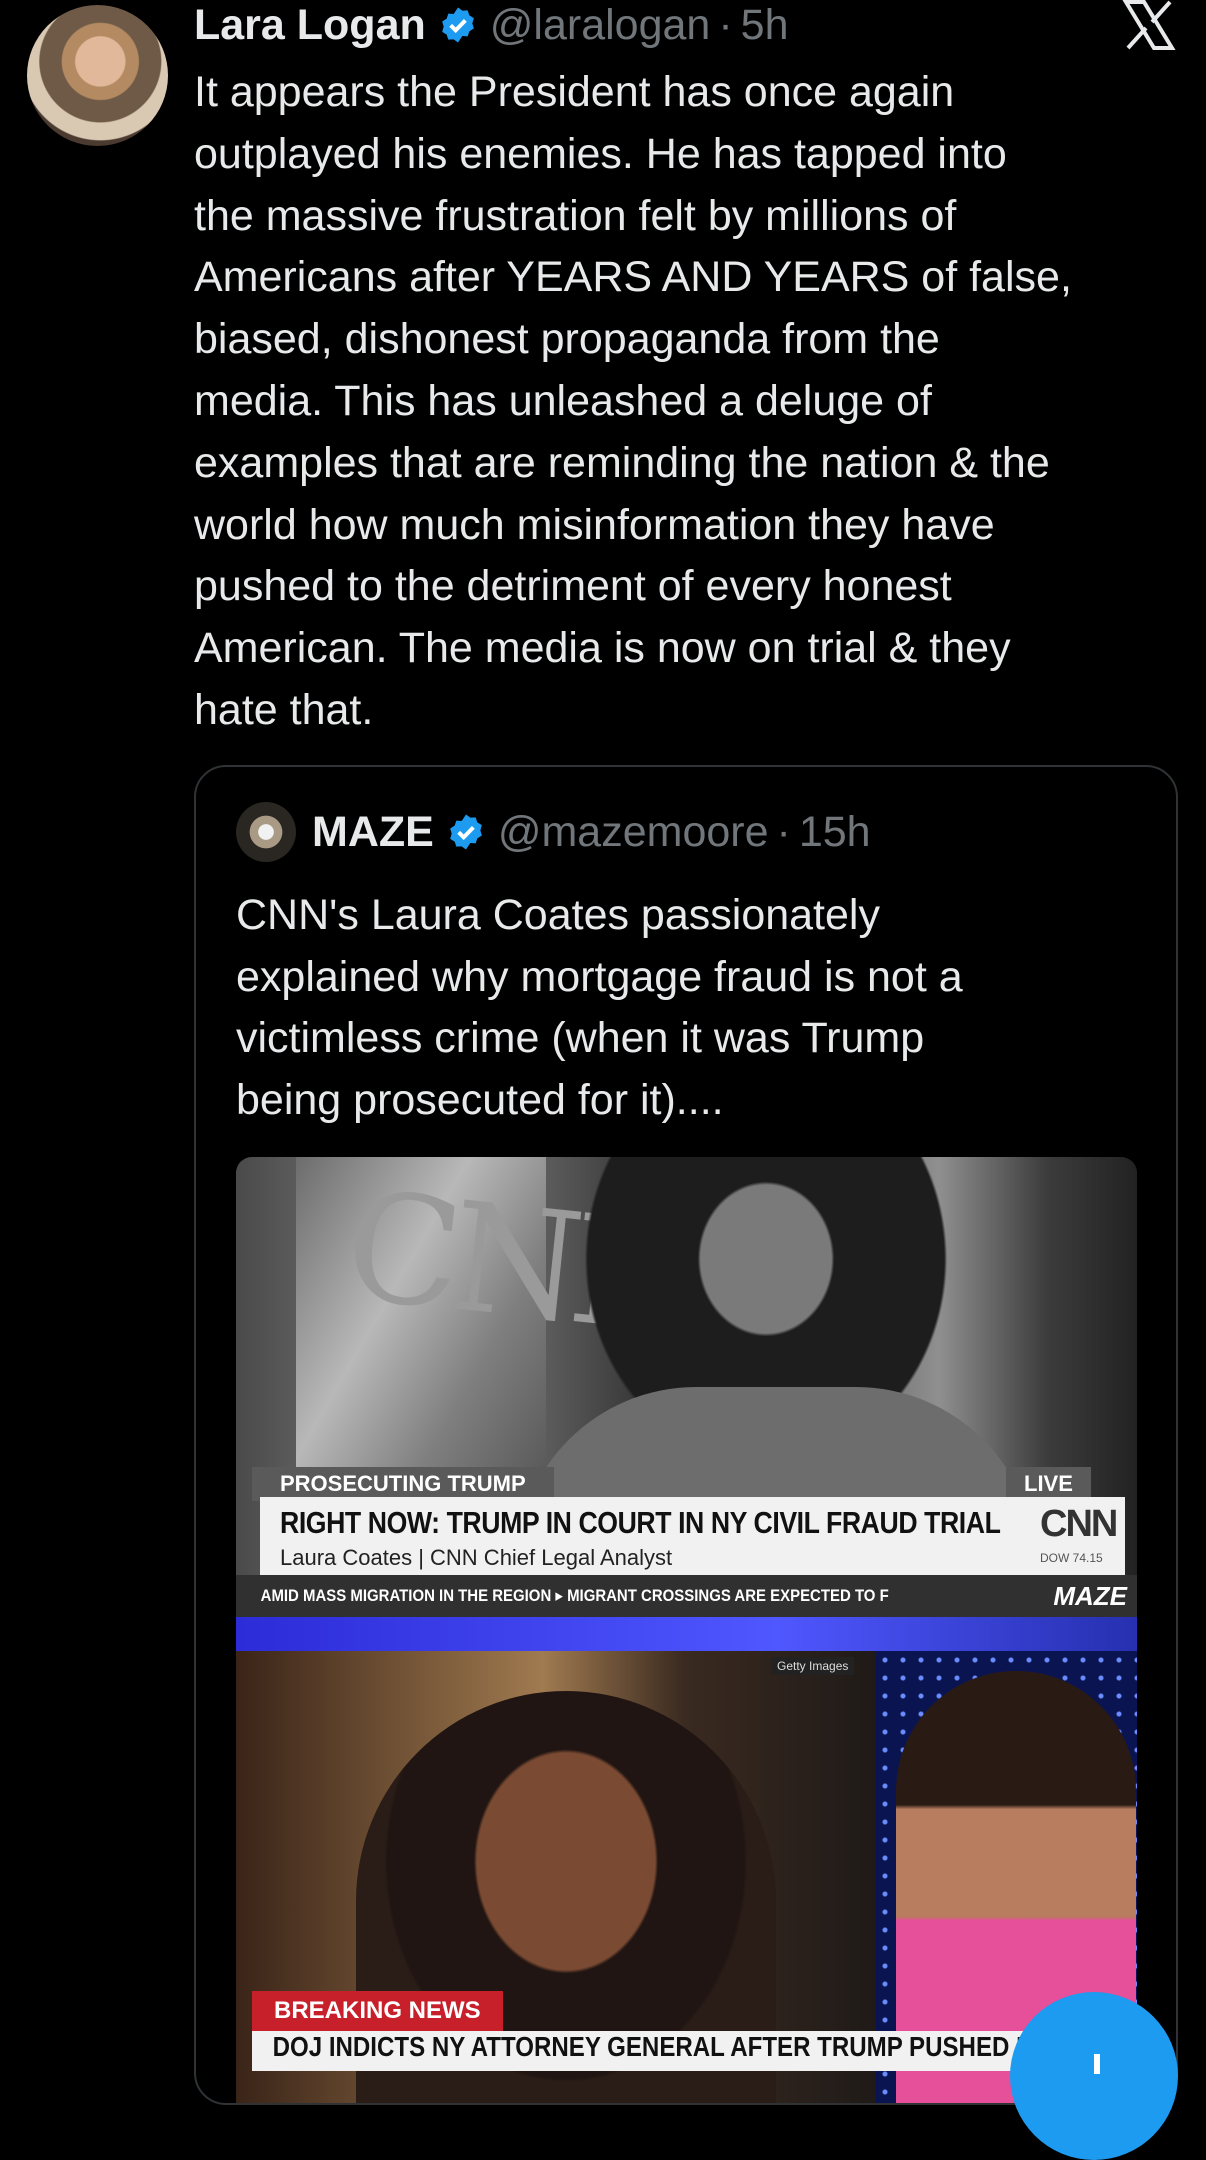  What do you see at coordinates (373, 832) in the screenshot?
I see `quoted-name: MAZE` at bounding box center [373, 832].